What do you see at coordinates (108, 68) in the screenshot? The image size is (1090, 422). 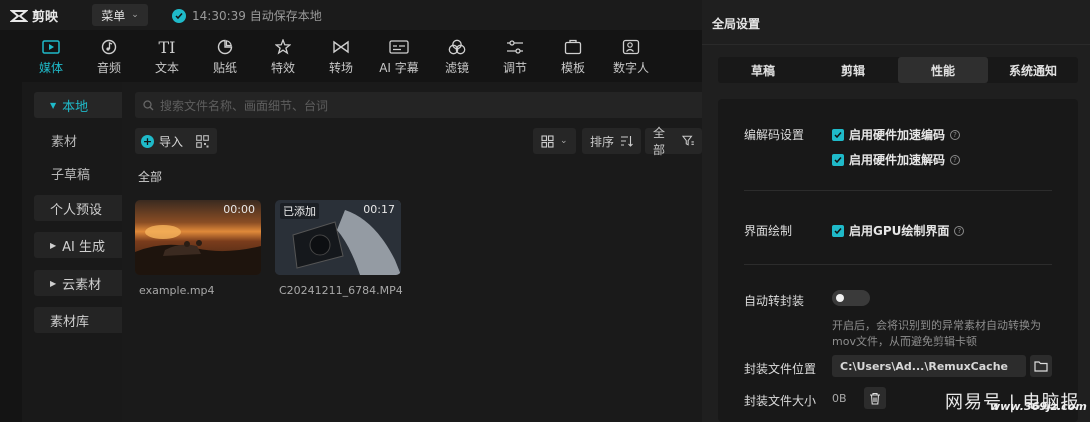 I see `tool-audio-label: 音频` at bounding box center [108, 68].